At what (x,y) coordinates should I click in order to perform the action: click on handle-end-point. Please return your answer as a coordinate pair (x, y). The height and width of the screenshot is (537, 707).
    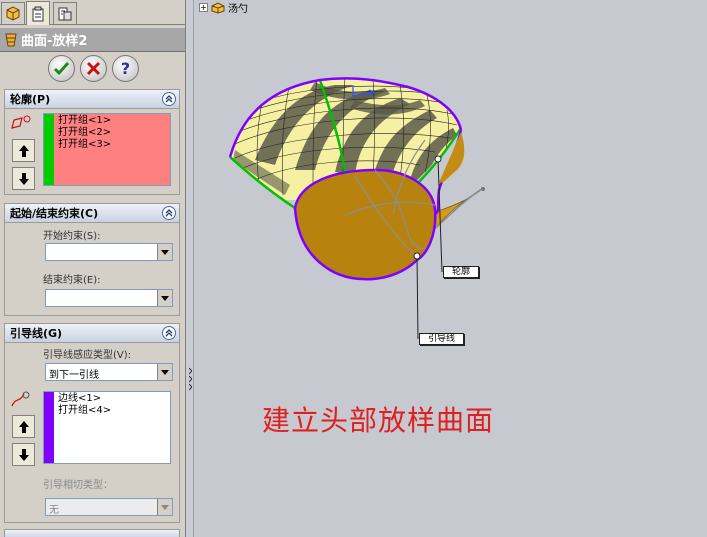
    Looking at the image, I should click on (483, 189).